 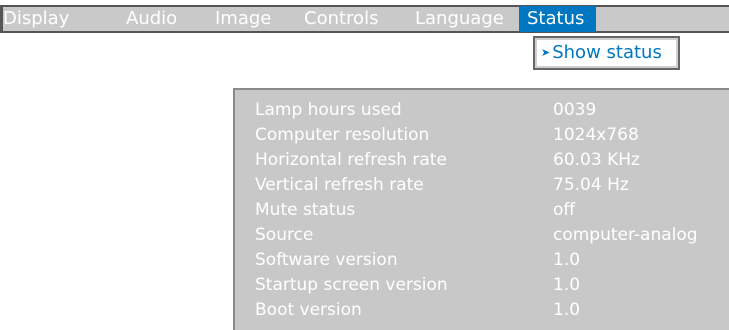 What do you see at coordinates (341, 19) in the screenshot?
I see `menu-controls: Controls` at bounding box center [341, 19].